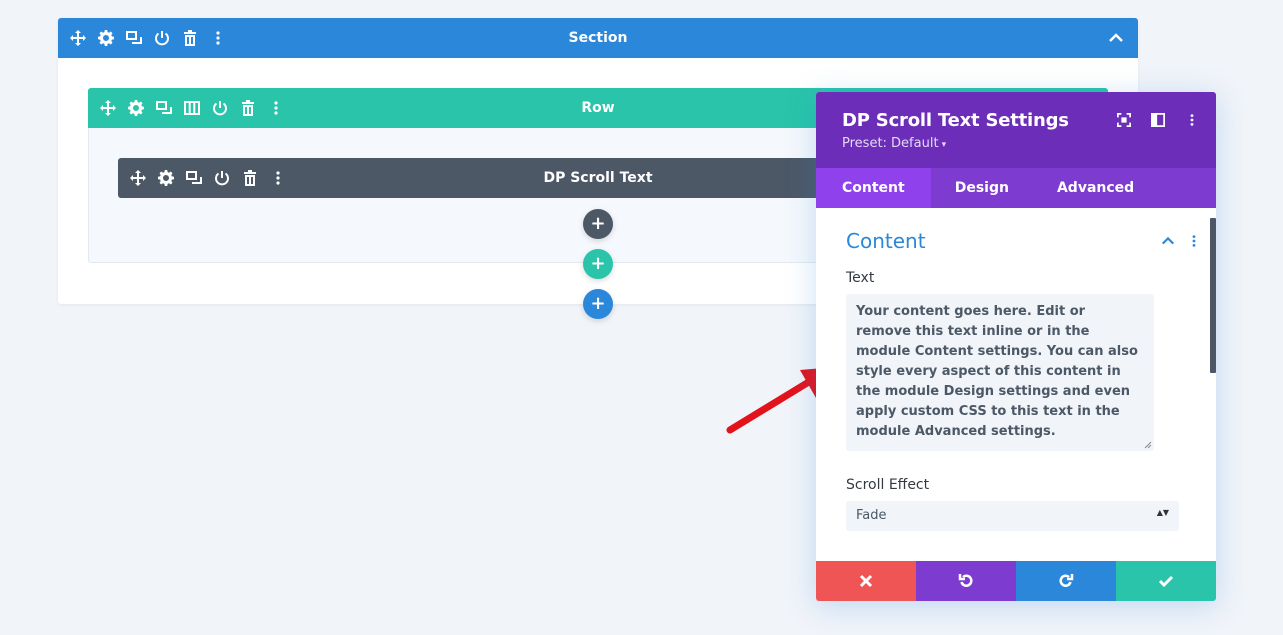 This screenshot has height=635, width=1283. I want to click on tab-design: Design, so click(982, 188).